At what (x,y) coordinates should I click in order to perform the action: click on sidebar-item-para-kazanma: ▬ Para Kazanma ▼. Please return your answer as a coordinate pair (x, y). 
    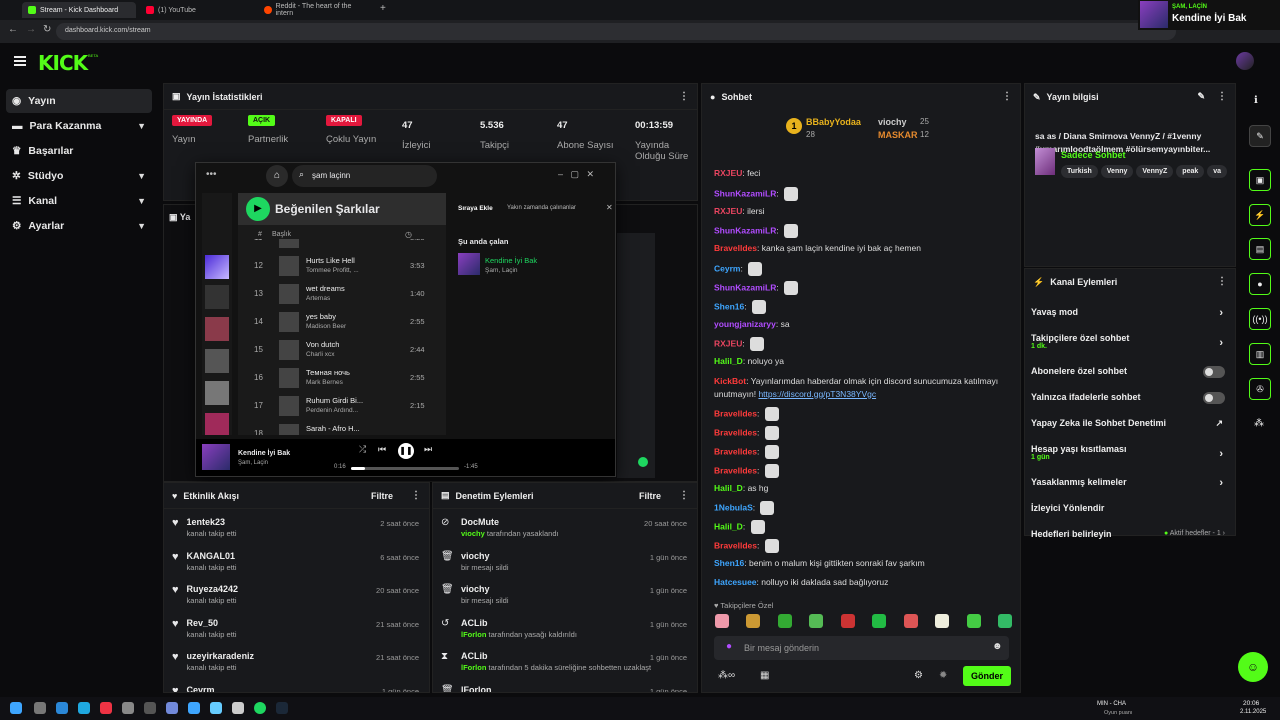
    Looking at the image, I should click on (79, 126).